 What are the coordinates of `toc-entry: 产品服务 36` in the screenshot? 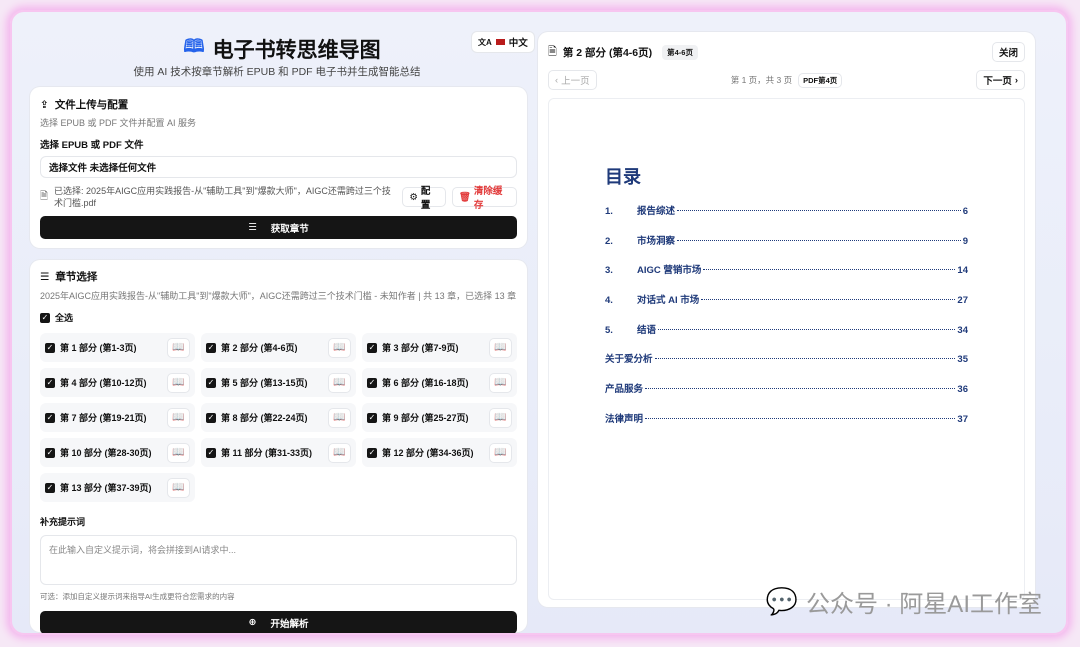 It's located at (786, 390).